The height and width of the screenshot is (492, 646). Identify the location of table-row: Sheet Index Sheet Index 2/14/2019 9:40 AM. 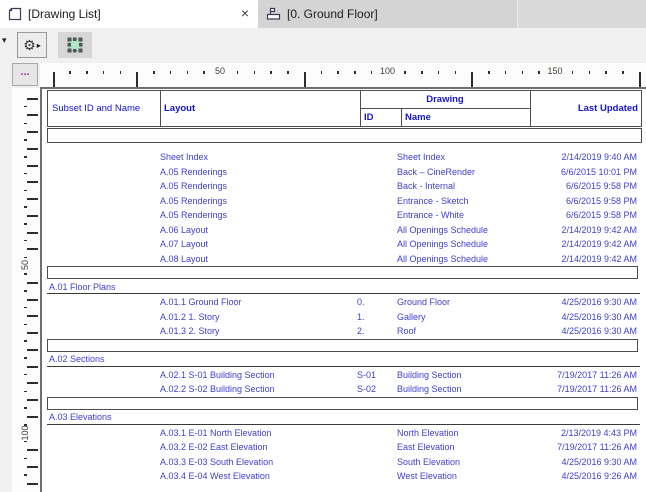
(343, 157).